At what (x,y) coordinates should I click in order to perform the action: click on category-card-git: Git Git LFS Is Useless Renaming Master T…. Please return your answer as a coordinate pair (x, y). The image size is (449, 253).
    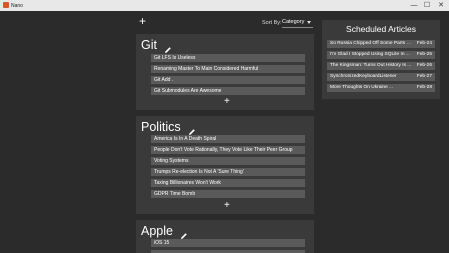
    Looking at the image, I should click on (225, 72).